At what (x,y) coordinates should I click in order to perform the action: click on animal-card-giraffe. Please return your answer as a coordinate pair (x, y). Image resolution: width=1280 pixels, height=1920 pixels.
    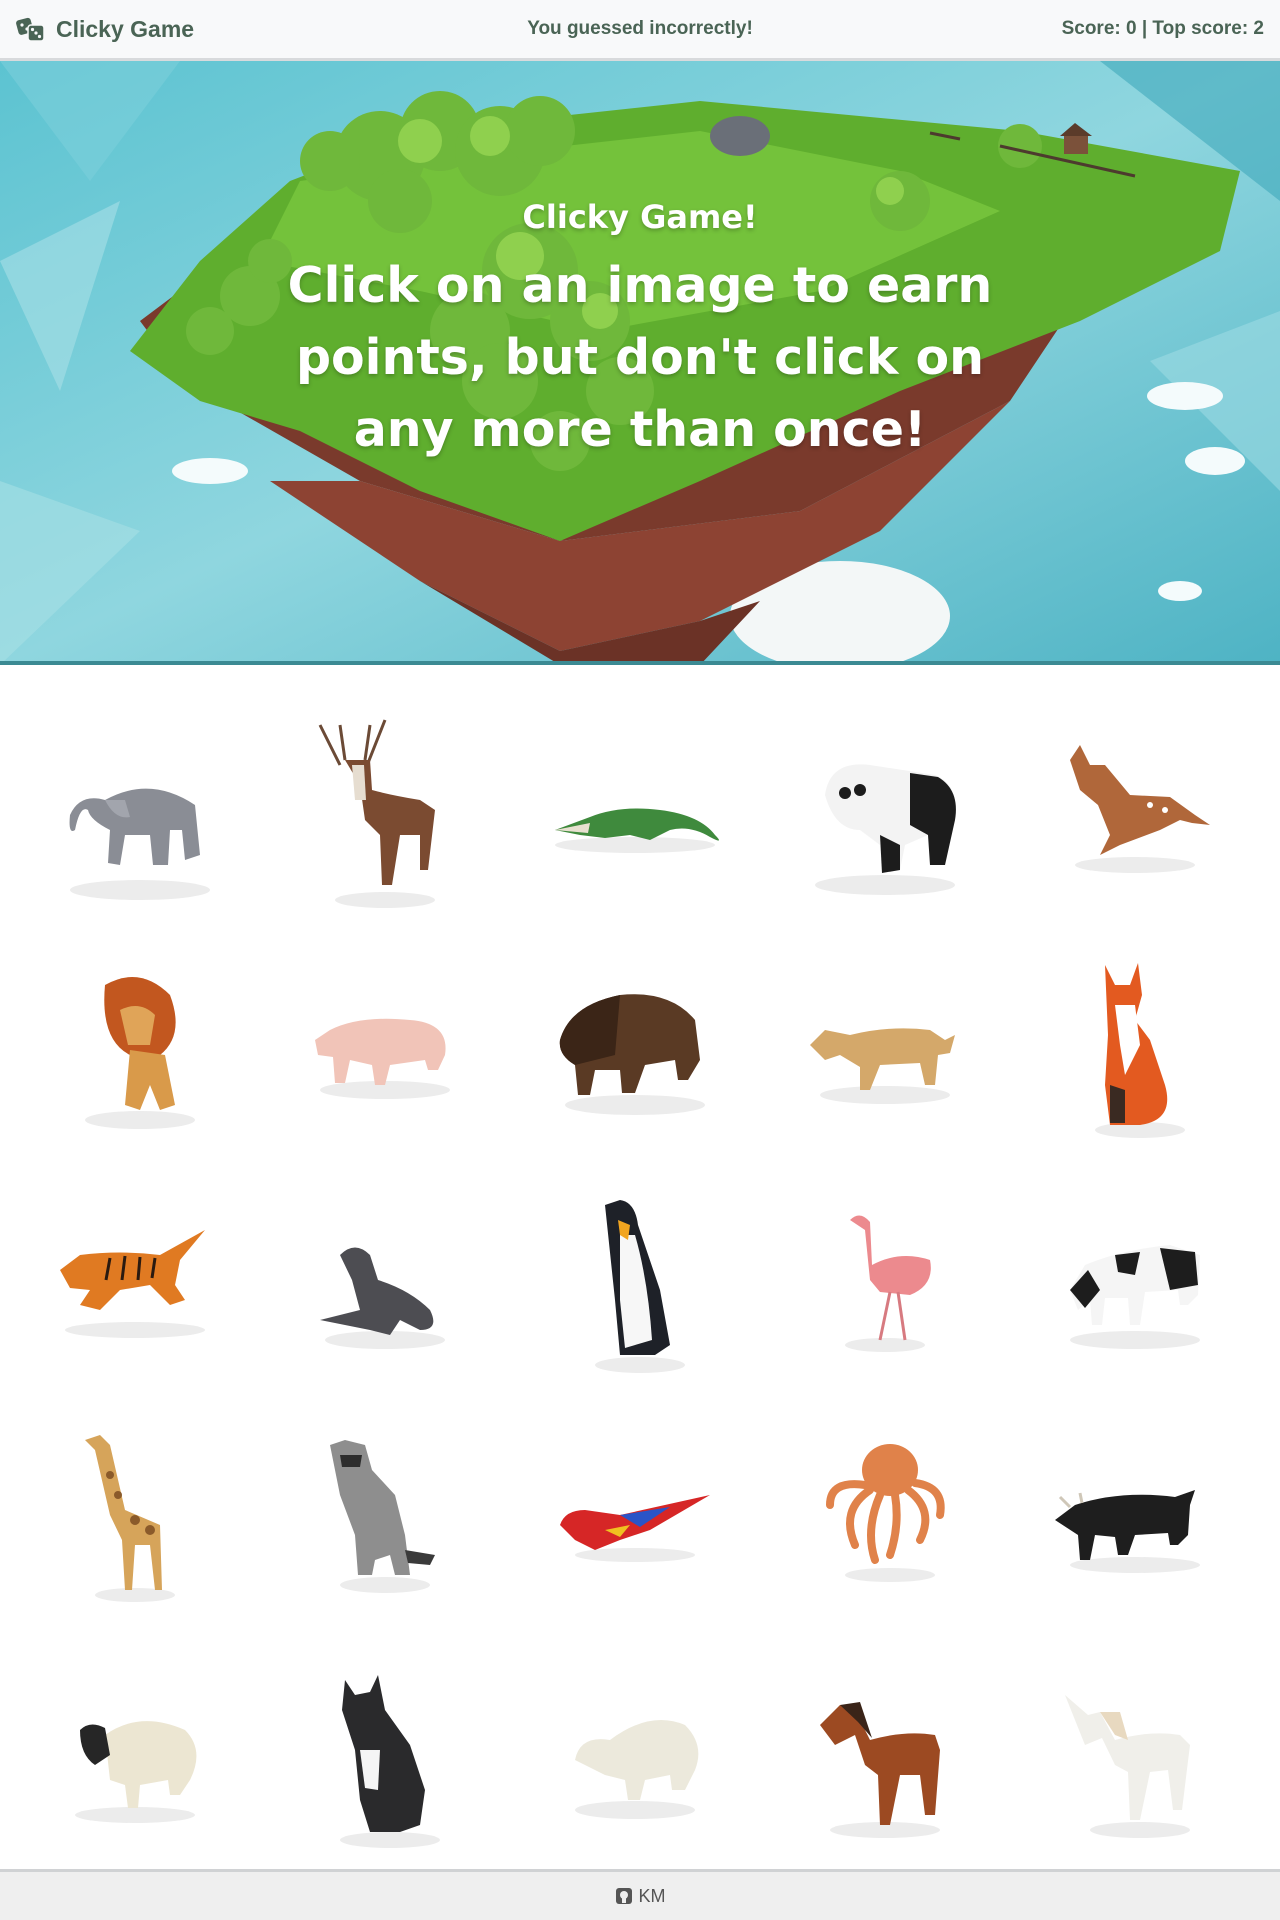
    Looking at the image, I should click on (130, 1525).